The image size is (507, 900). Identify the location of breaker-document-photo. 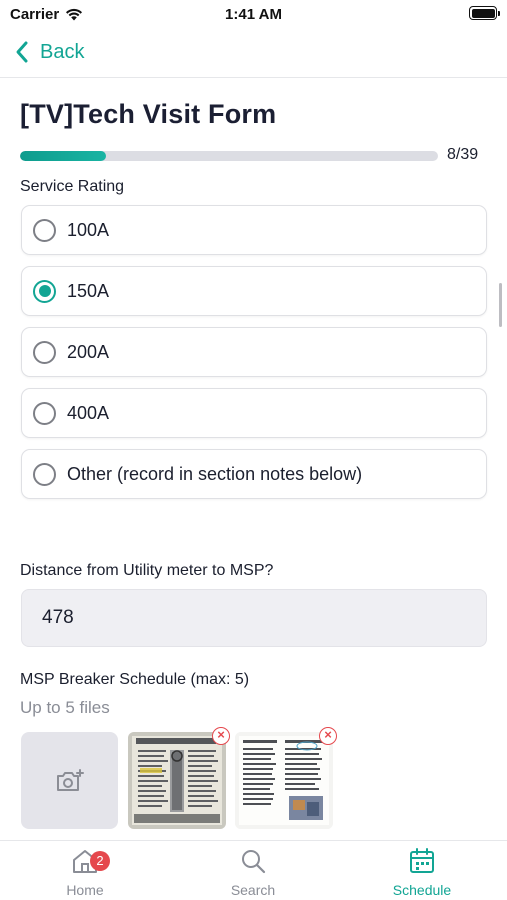
(284, 780).